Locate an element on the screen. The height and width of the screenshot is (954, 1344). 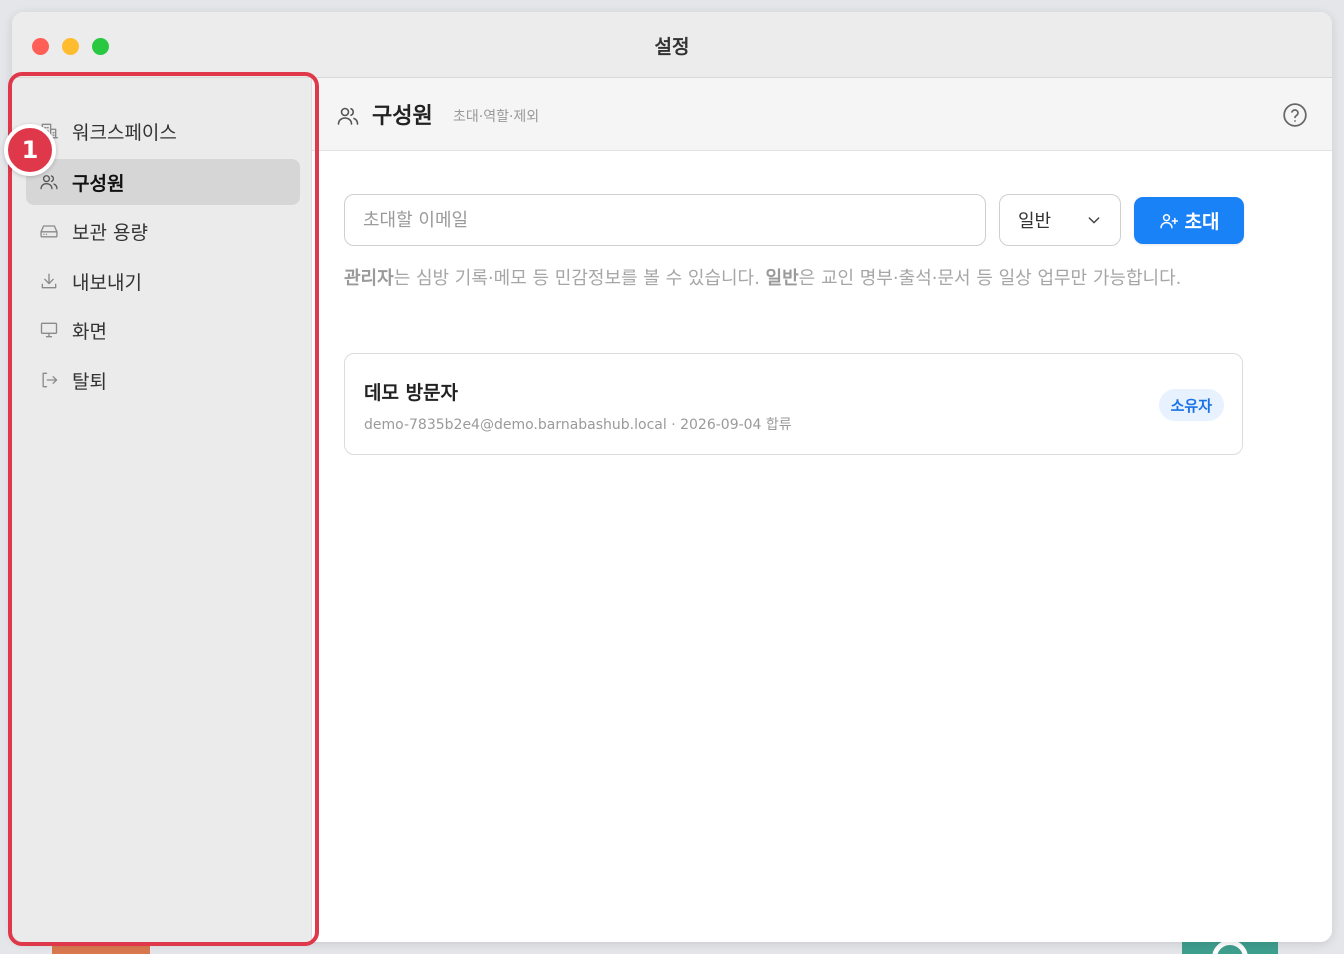
sidebar-item-label: 보관 용량 is located at coordinates (110, 232).